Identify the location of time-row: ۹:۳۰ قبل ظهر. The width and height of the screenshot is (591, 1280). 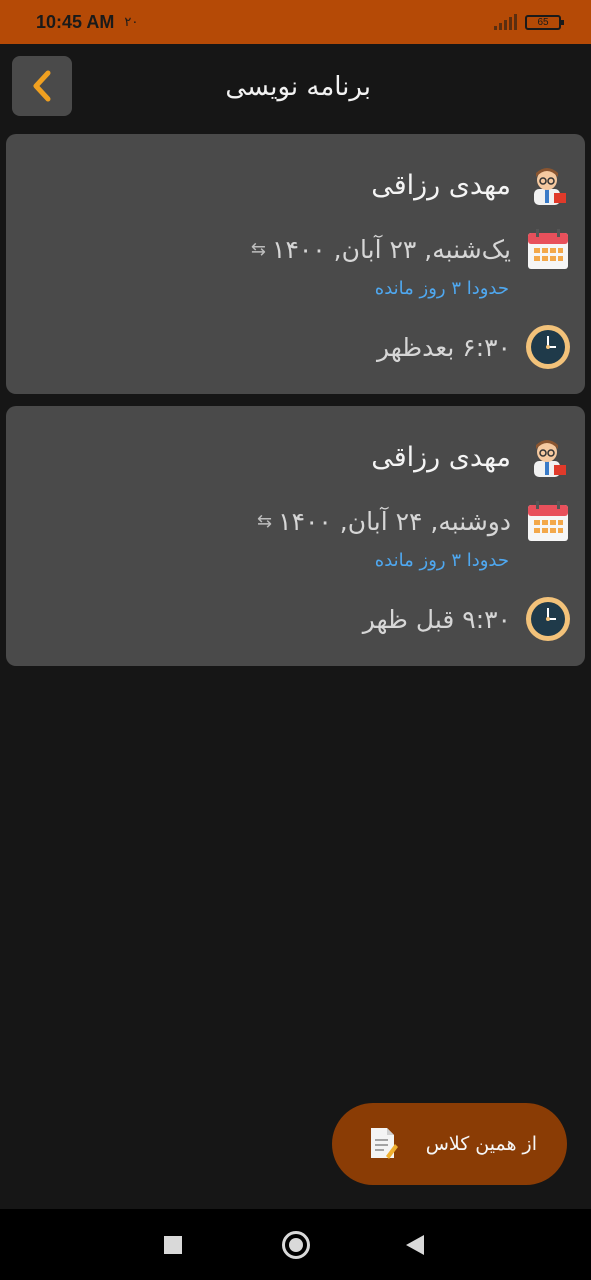
(467, 619).